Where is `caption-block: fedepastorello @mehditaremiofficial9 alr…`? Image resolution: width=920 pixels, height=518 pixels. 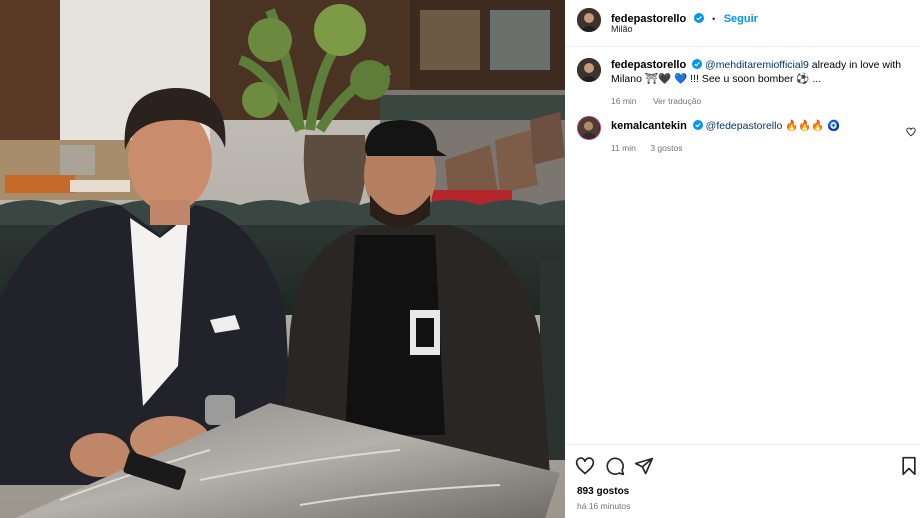
caption-block: fedepastorello @mehditaremiofficial9 alr… is located at coordinates (742, 80).